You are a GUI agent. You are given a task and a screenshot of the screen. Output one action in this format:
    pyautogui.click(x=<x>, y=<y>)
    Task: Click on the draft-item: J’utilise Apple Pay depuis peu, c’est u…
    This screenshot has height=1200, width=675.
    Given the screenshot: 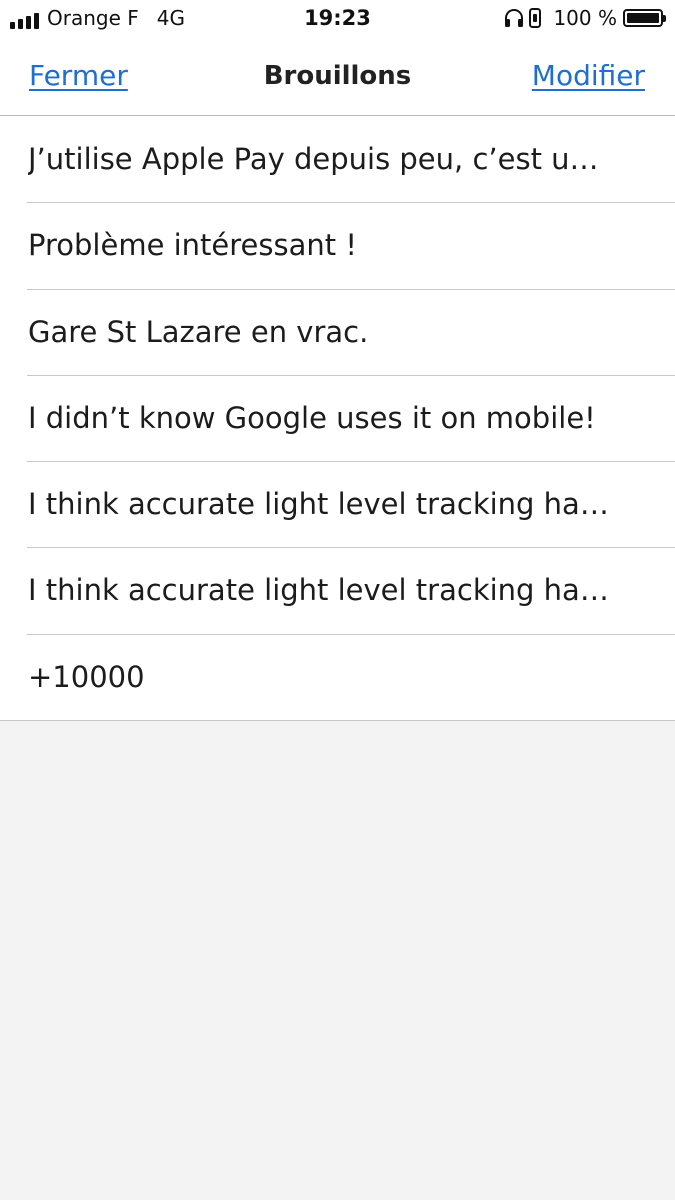 What is the action you would take?
    pyautogui.click(x=337, y=159)
    